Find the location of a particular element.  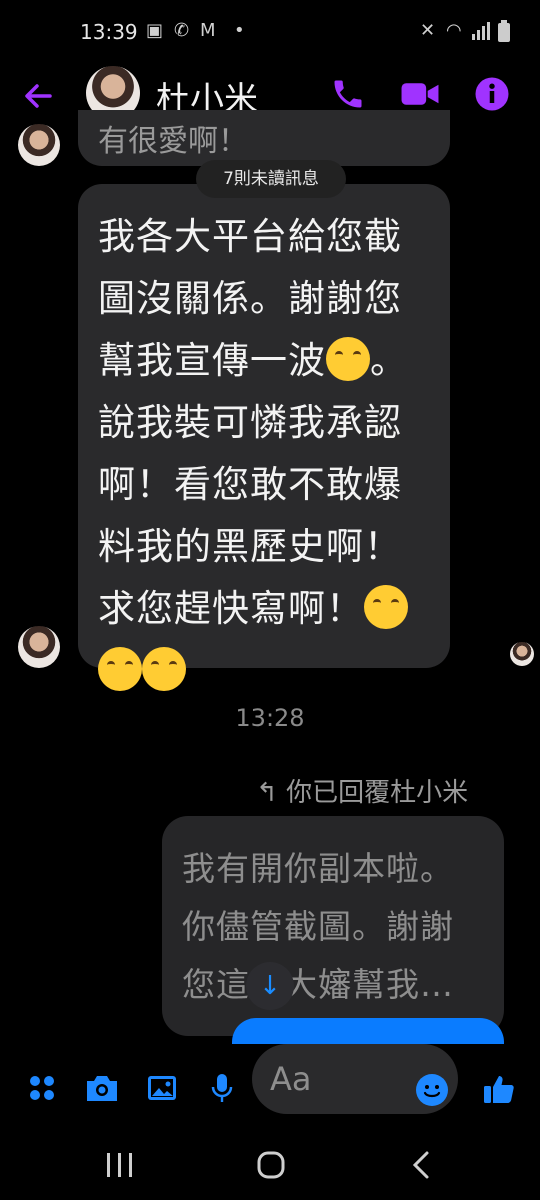

mute-icon: ✕ is located at coordinates (428, 30).